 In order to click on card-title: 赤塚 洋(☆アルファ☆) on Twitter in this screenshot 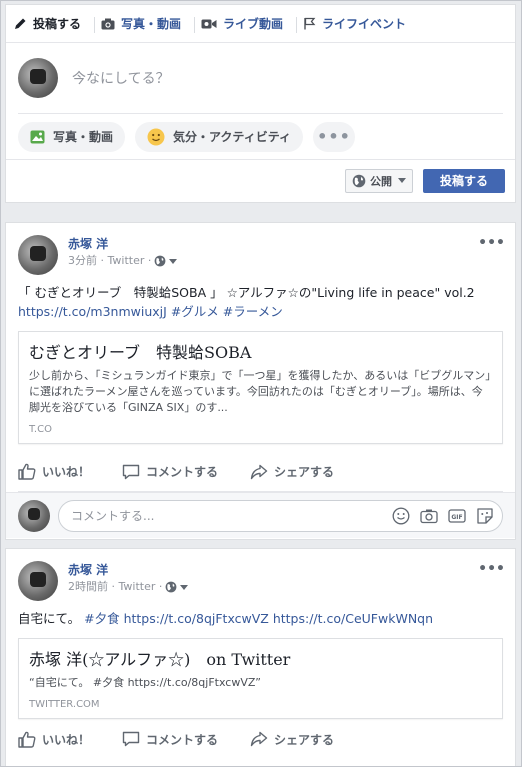, I will do `click(160, 659)`.